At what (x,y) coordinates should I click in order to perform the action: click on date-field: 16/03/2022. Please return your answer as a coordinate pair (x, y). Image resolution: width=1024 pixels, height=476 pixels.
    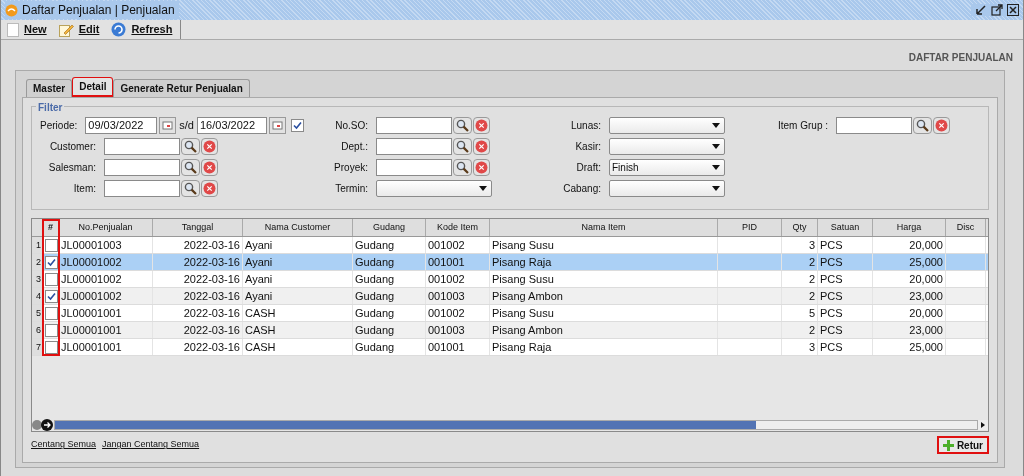
    Looking at the image, I should click on (232, 125).